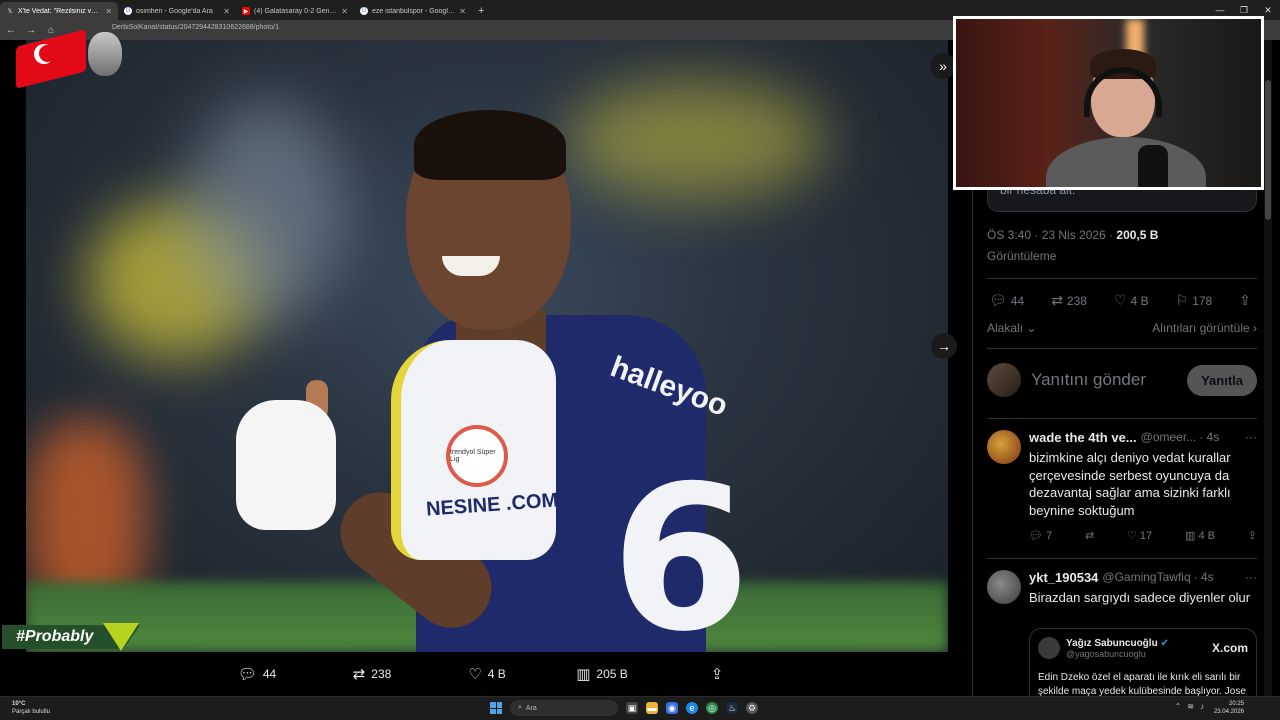  I want to click on reply-button: 💬︎ 7, so click(1040, 535).